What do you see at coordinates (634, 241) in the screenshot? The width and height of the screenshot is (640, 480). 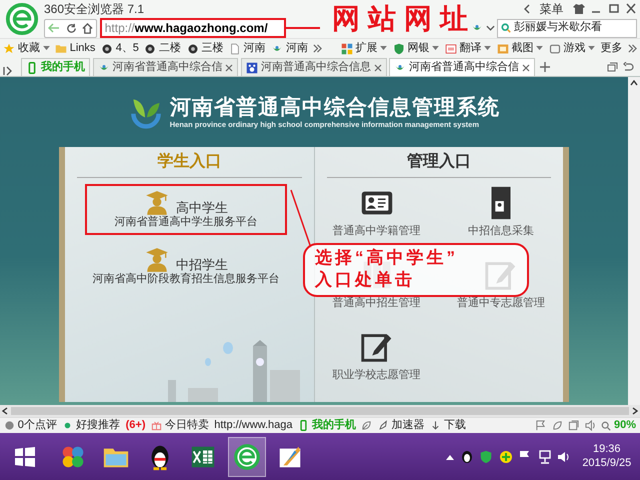 I see `vertical-scrollbar` at bounding box center [634, 241].